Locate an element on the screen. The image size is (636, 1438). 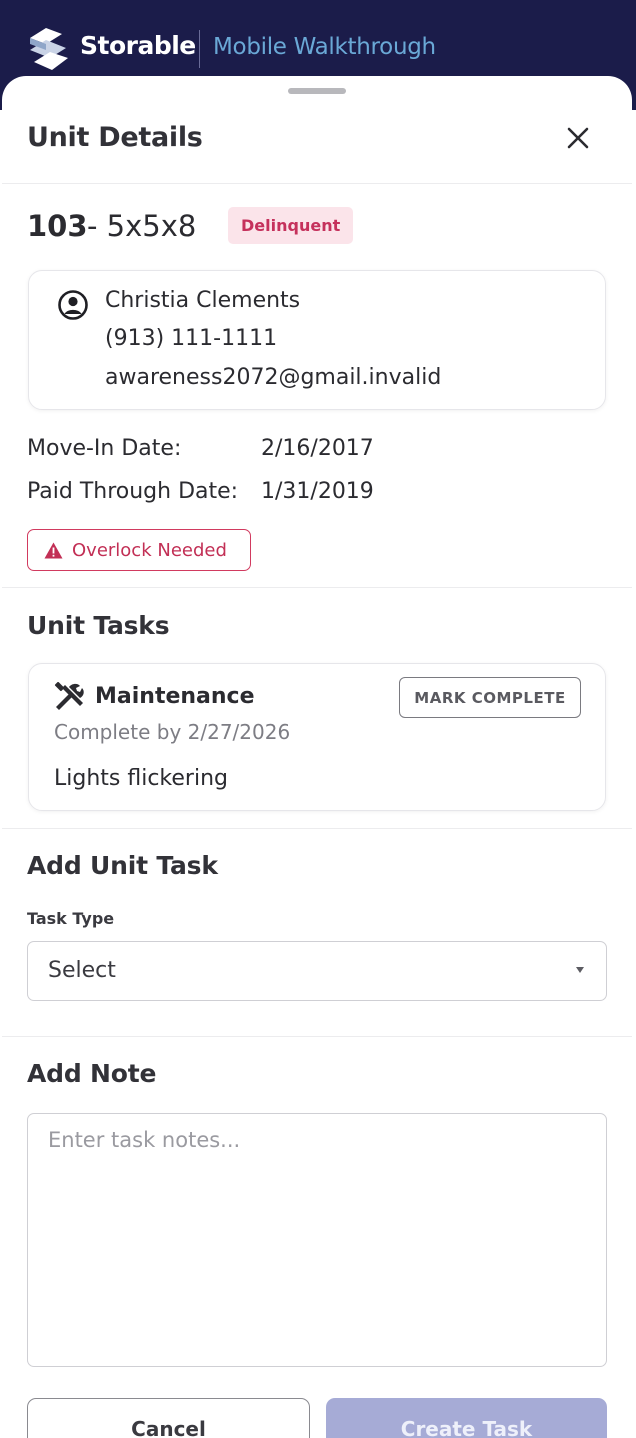
unit-size: - 5x5x8 is located at coordinates (142, 226).